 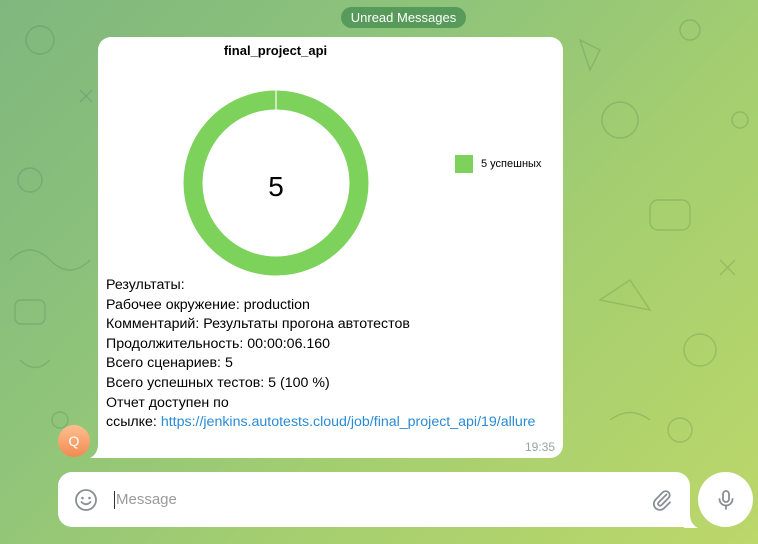 I want to click on message-timestamp: 19:35, so click(x=539, y=447).